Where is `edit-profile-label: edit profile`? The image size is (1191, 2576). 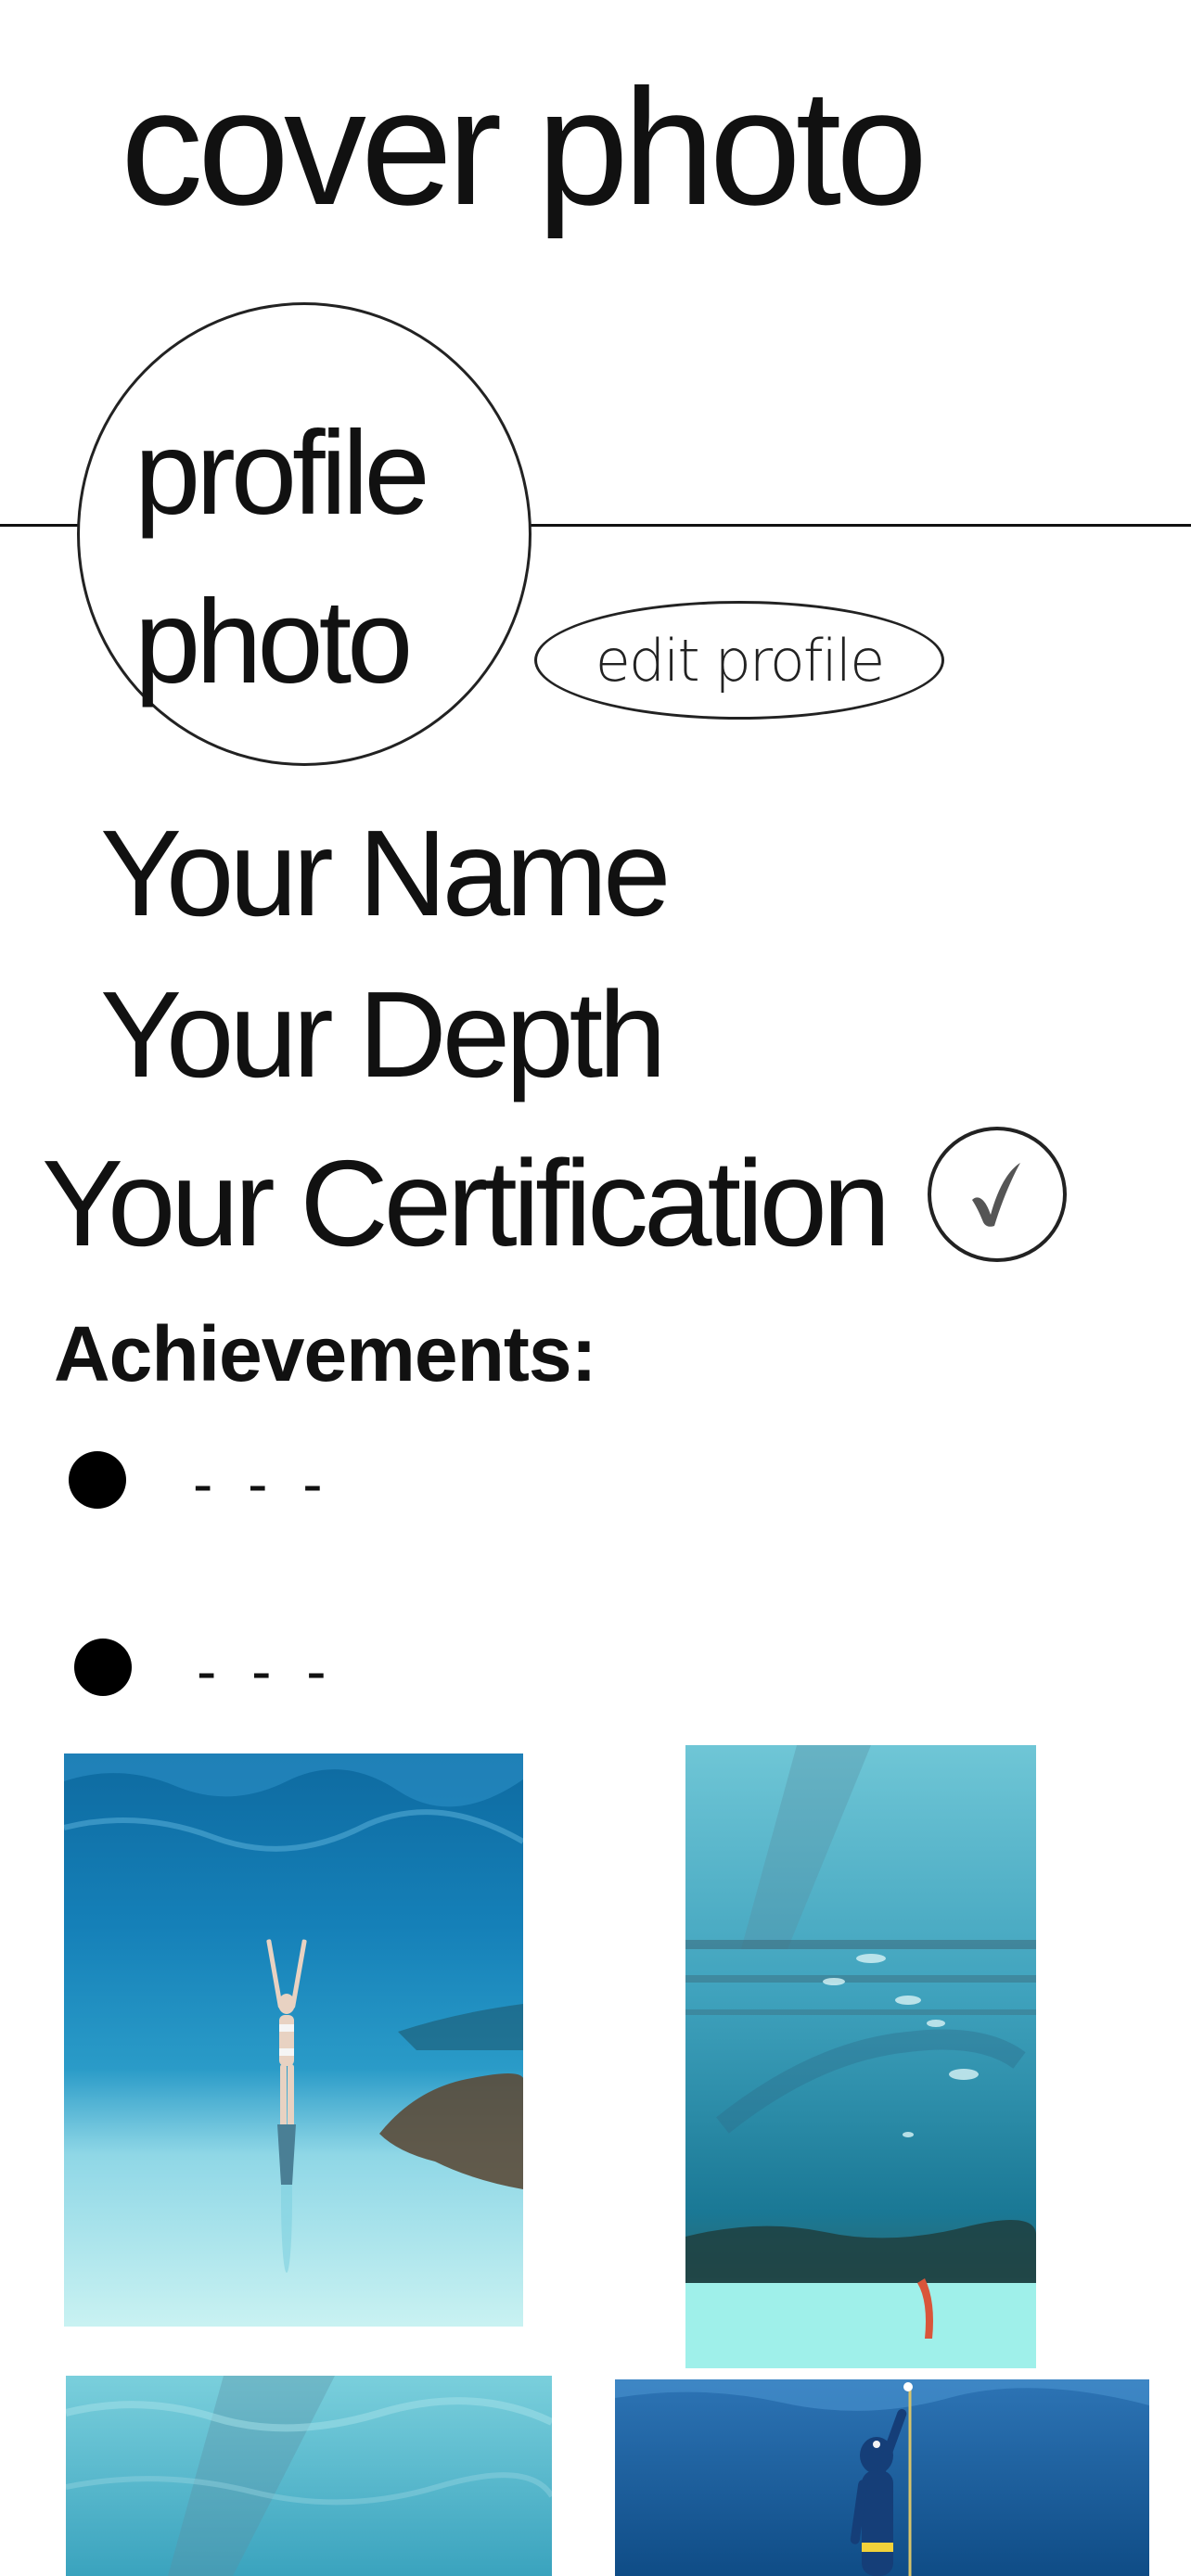 edit-profile-label: edit profile is located at coordinates (740, 660).